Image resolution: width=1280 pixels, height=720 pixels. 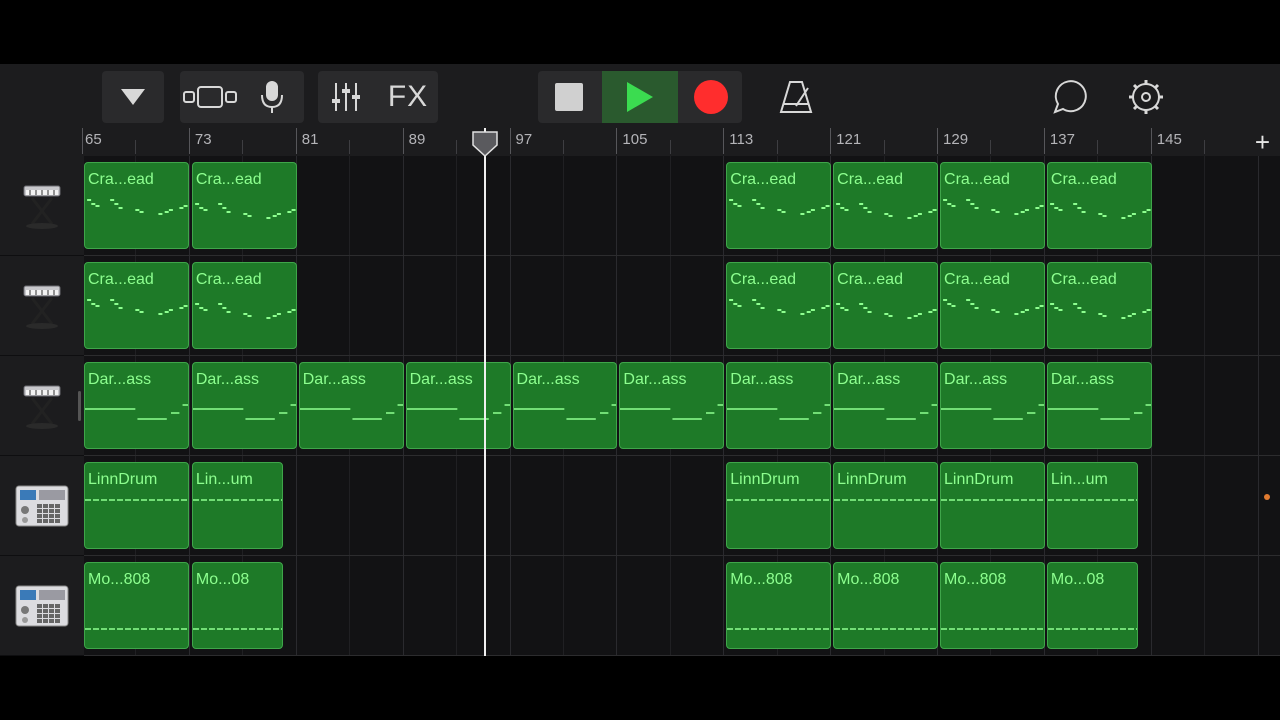 I want to click on ruler-bar-number: 129, so click(x=956, y=139).